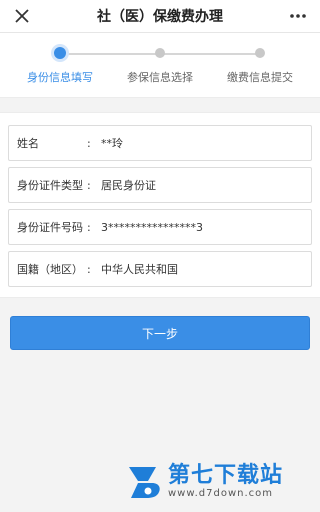 This screenshot has width=320, height=512. I want to click on watermark: 第七下载站 www.d7down.com, so click(204, 482).